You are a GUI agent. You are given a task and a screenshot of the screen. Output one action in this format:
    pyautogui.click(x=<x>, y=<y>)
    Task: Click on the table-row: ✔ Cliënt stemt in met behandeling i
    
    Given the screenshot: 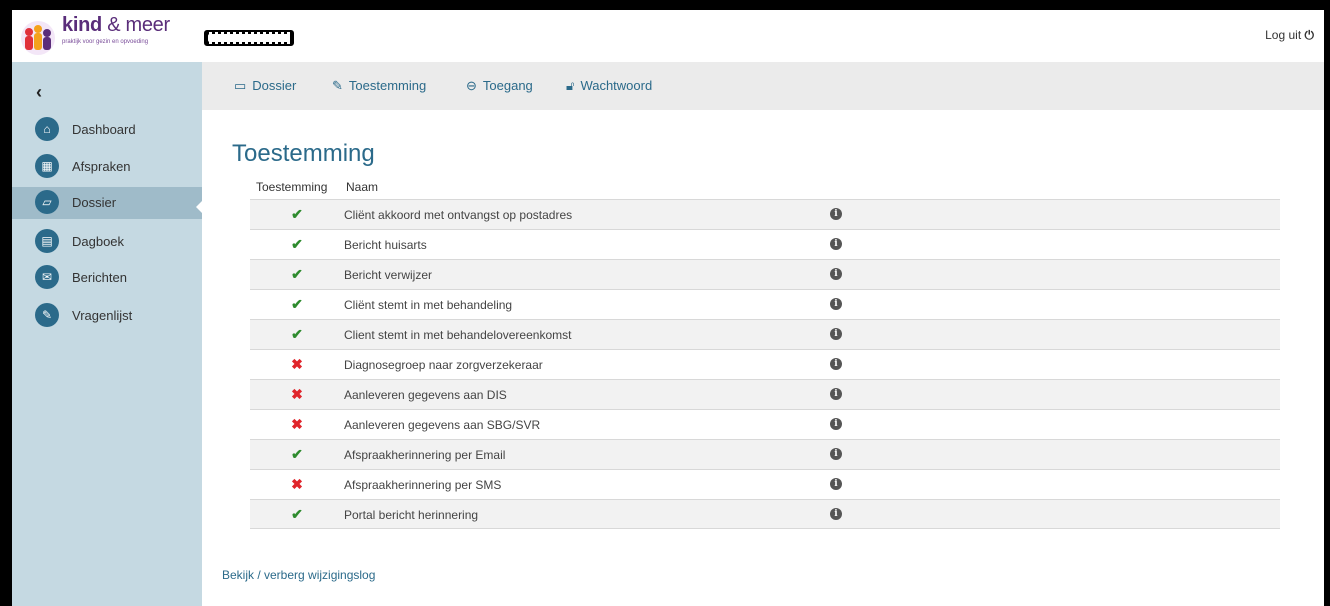 What is the action you would take?
    pyautogui.click(x=765, y=304)
    